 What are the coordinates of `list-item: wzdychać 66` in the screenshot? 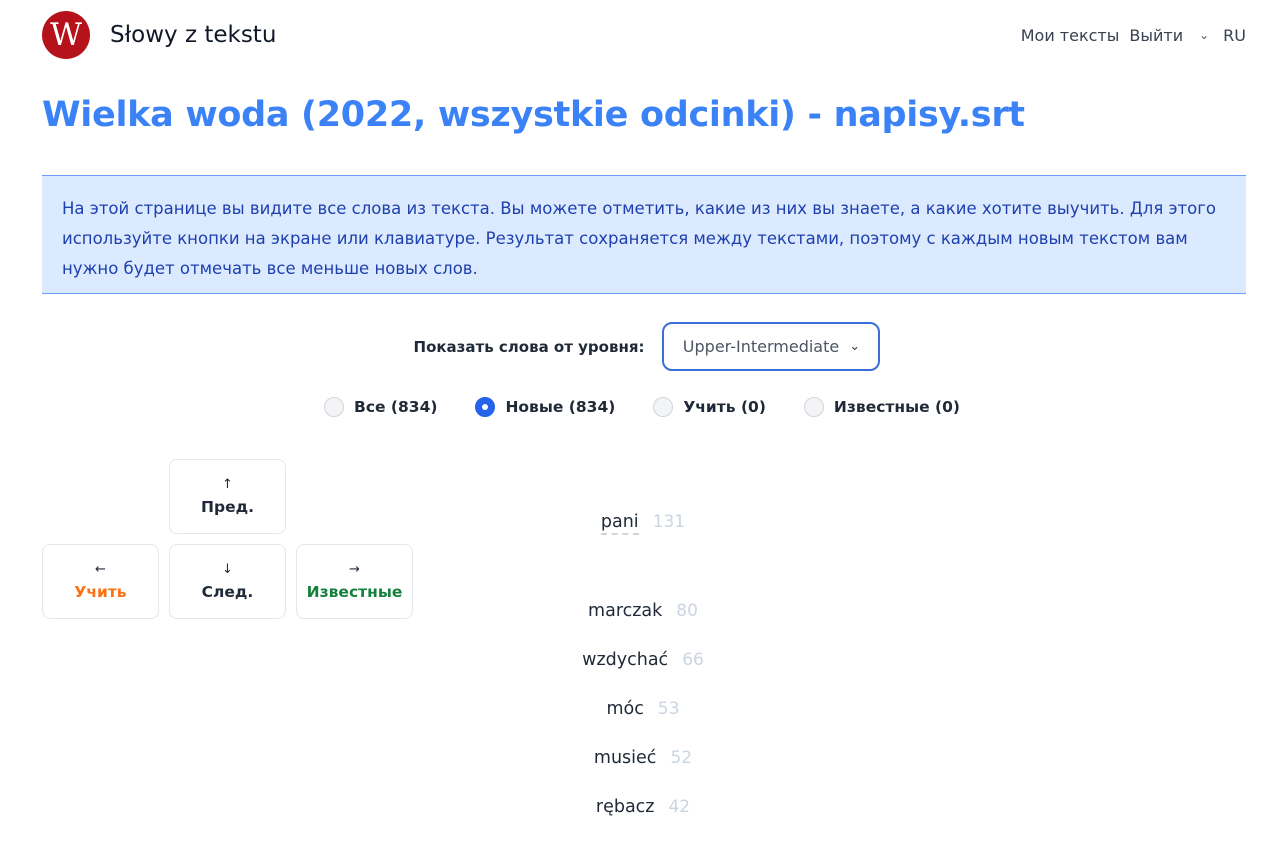 It's located at (640, 660).